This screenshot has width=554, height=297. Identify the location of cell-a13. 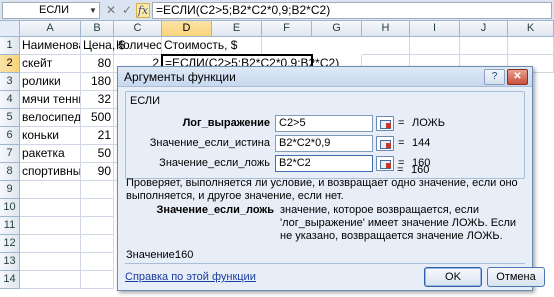
(50, 262).